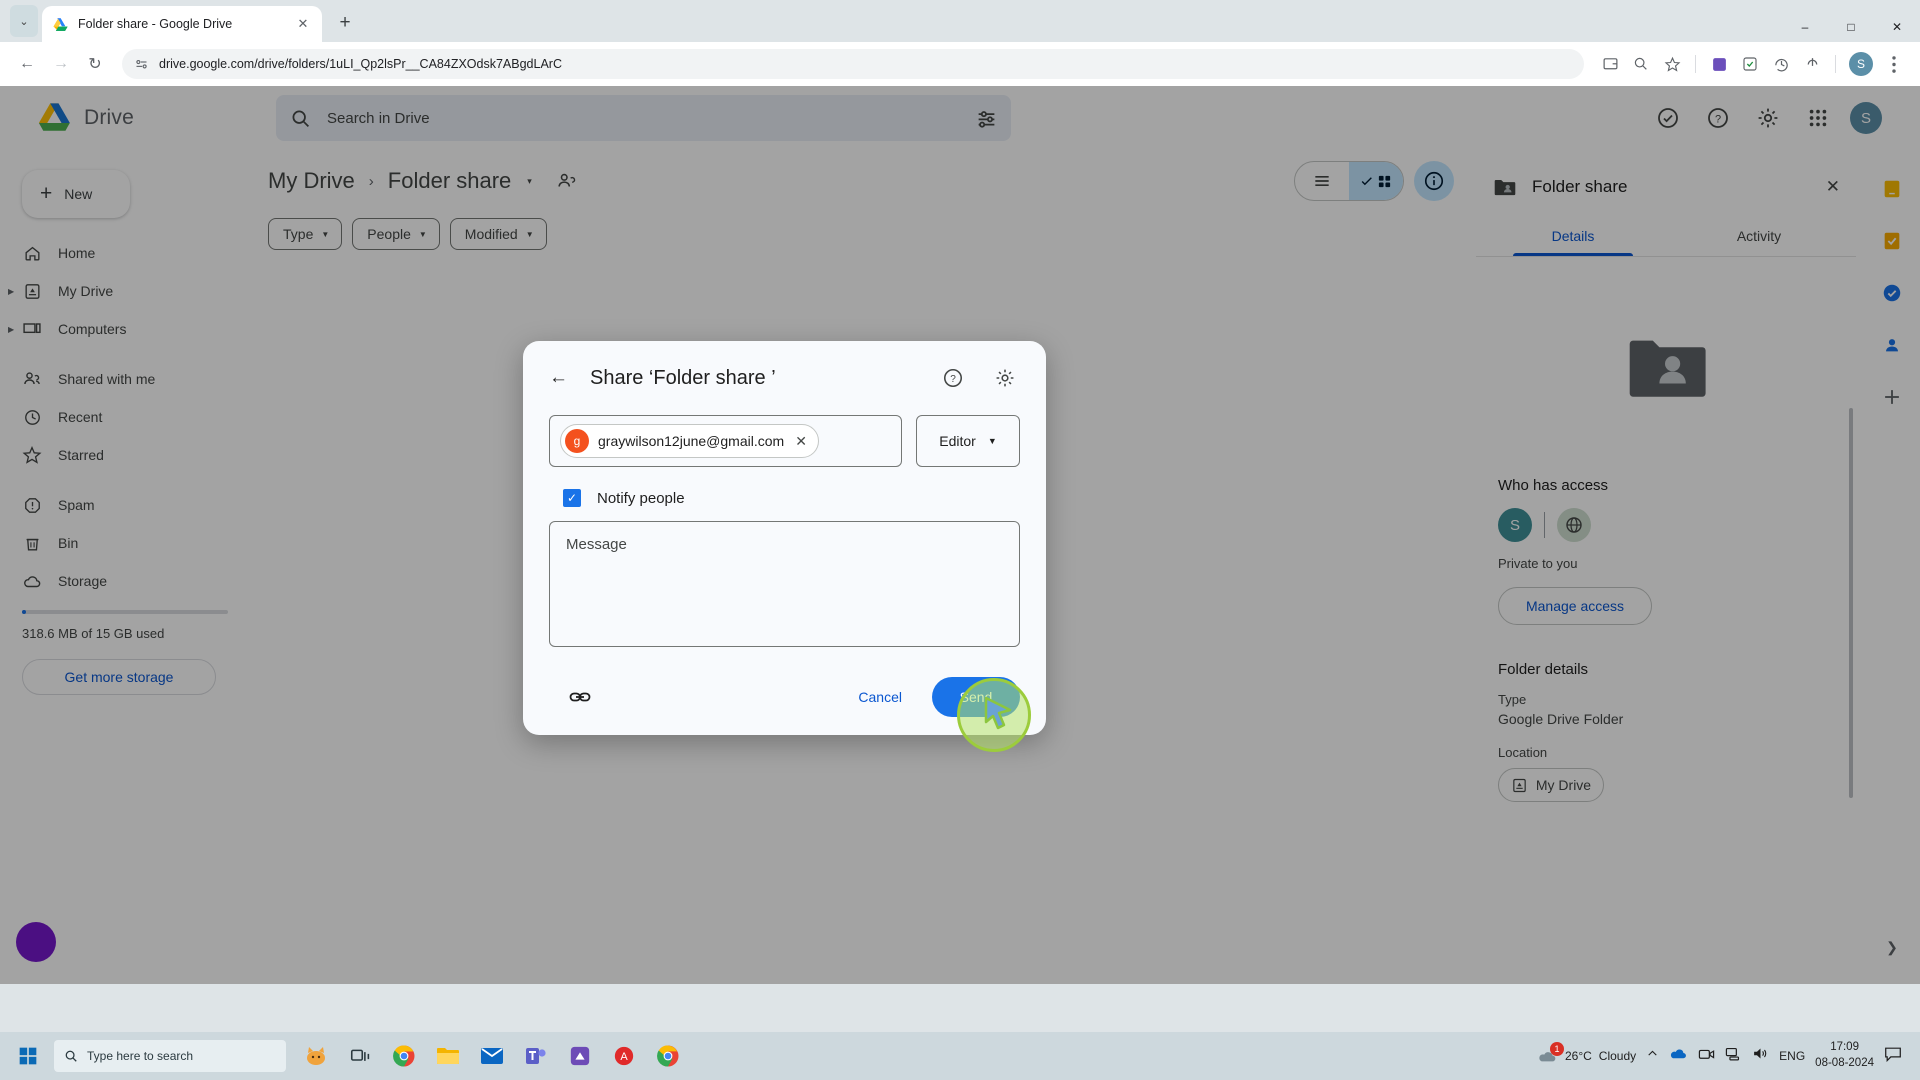 The height and width of the screenshot is (1080, 1920). What do you see at coordinates (784, 584) in the screenshot?
I see `message-textarea: Message` at bounding box center [784, 584].